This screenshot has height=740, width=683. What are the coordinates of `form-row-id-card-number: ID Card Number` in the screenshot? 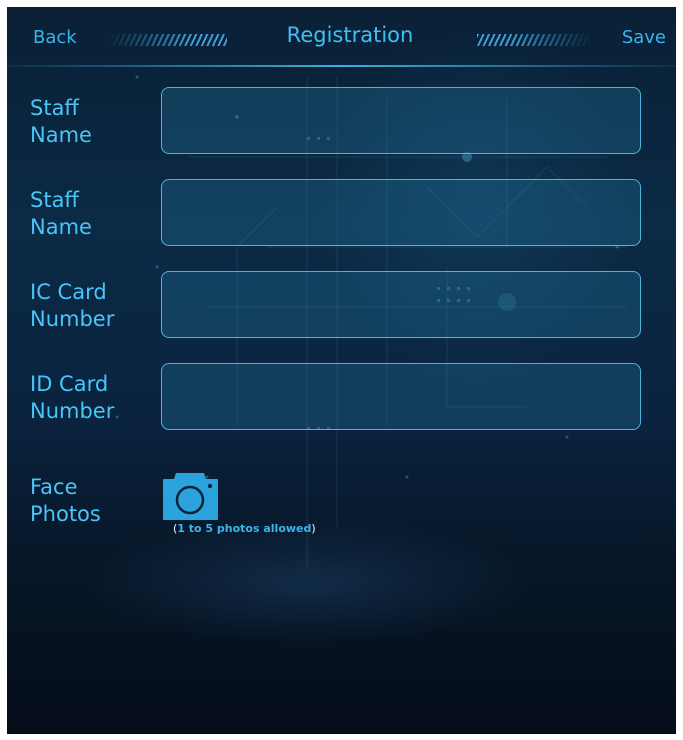 It's located at (341, 398).